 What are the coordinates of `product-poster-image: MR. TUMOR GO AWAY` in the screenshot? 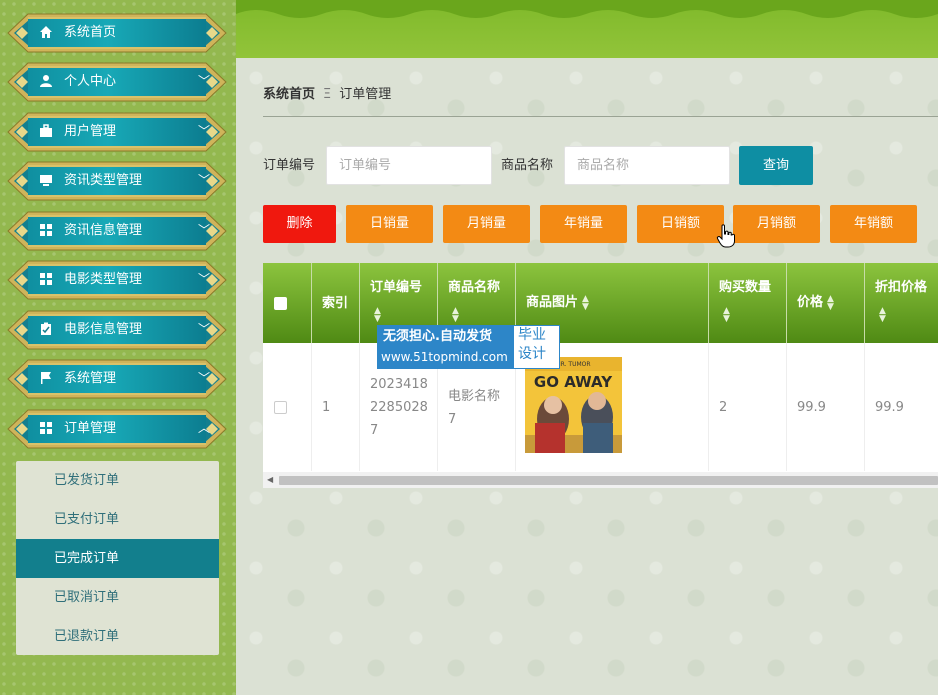 It's located at (573, 405).